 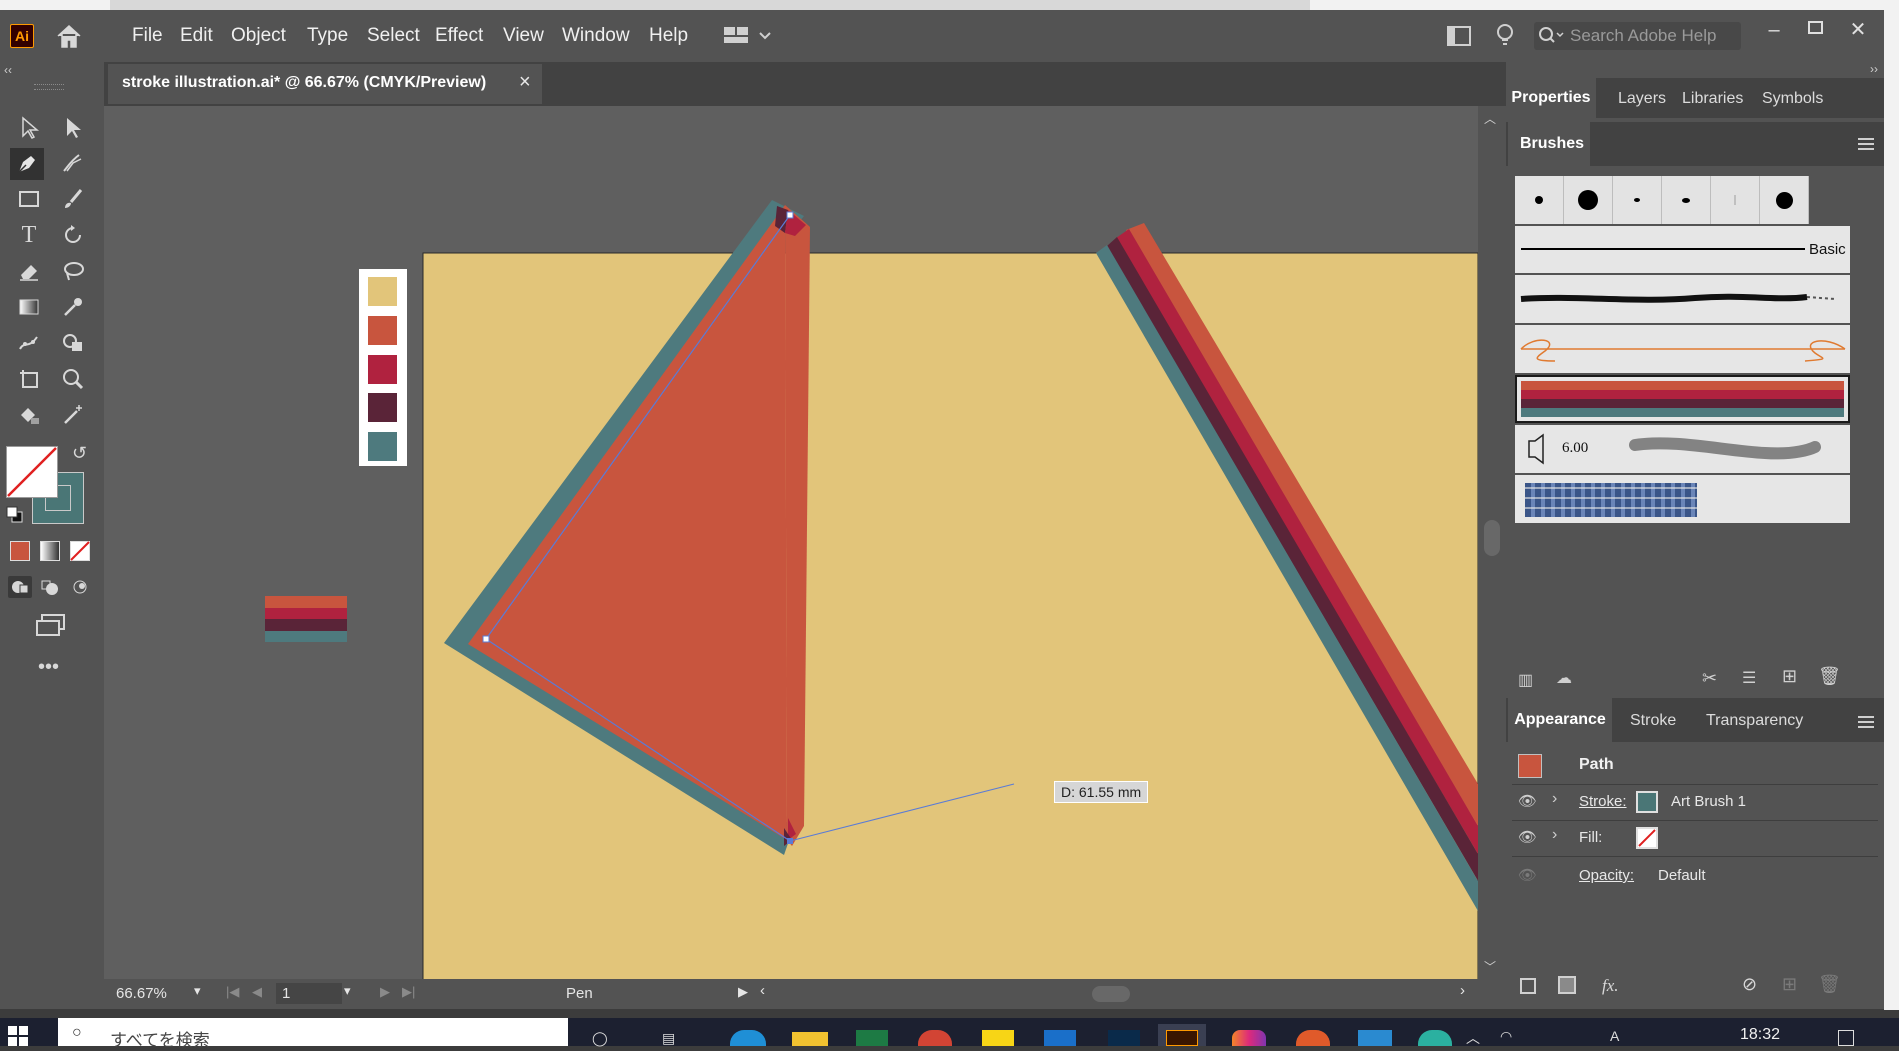 I want to click on appearance-stroke-row: 👁 › Stroke: Art Brush 1, so click(x=1695, y=802).